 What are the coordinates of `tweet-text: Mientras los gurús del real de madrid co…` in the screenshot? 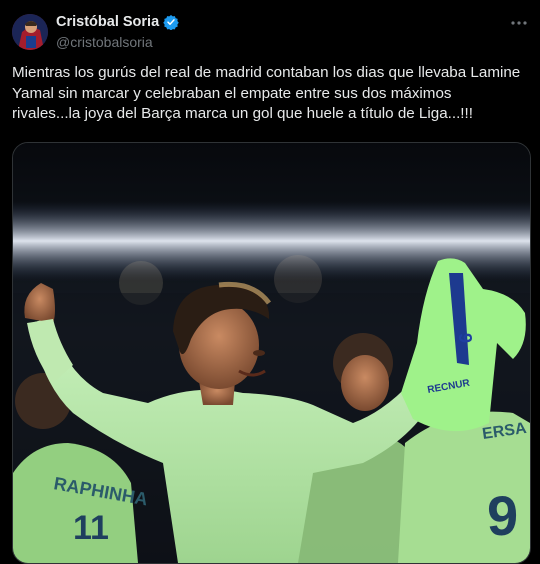 It's located at (266, 93).